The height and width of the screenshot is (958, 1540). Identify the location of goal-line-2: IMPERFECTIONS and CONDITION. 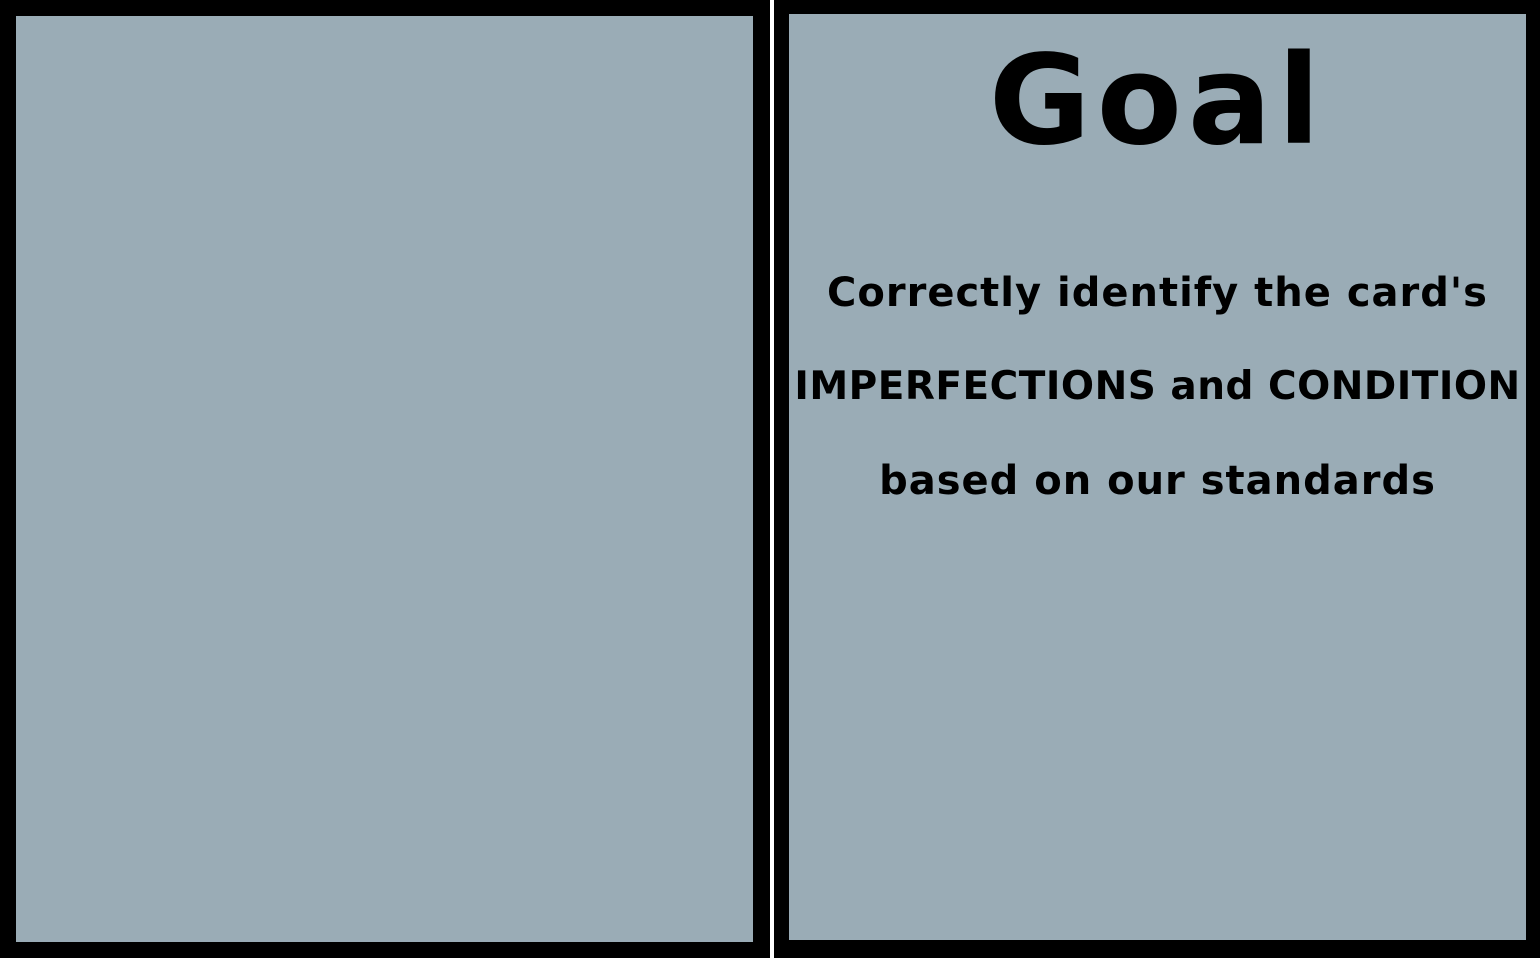
(1157, 386).